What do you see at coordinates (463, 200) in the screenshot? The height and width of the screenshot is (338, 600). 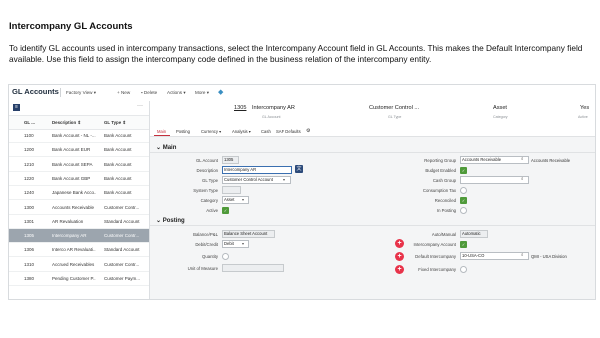 I see `reconciled-checkbox: ✓` at bounding box center [463, 200].